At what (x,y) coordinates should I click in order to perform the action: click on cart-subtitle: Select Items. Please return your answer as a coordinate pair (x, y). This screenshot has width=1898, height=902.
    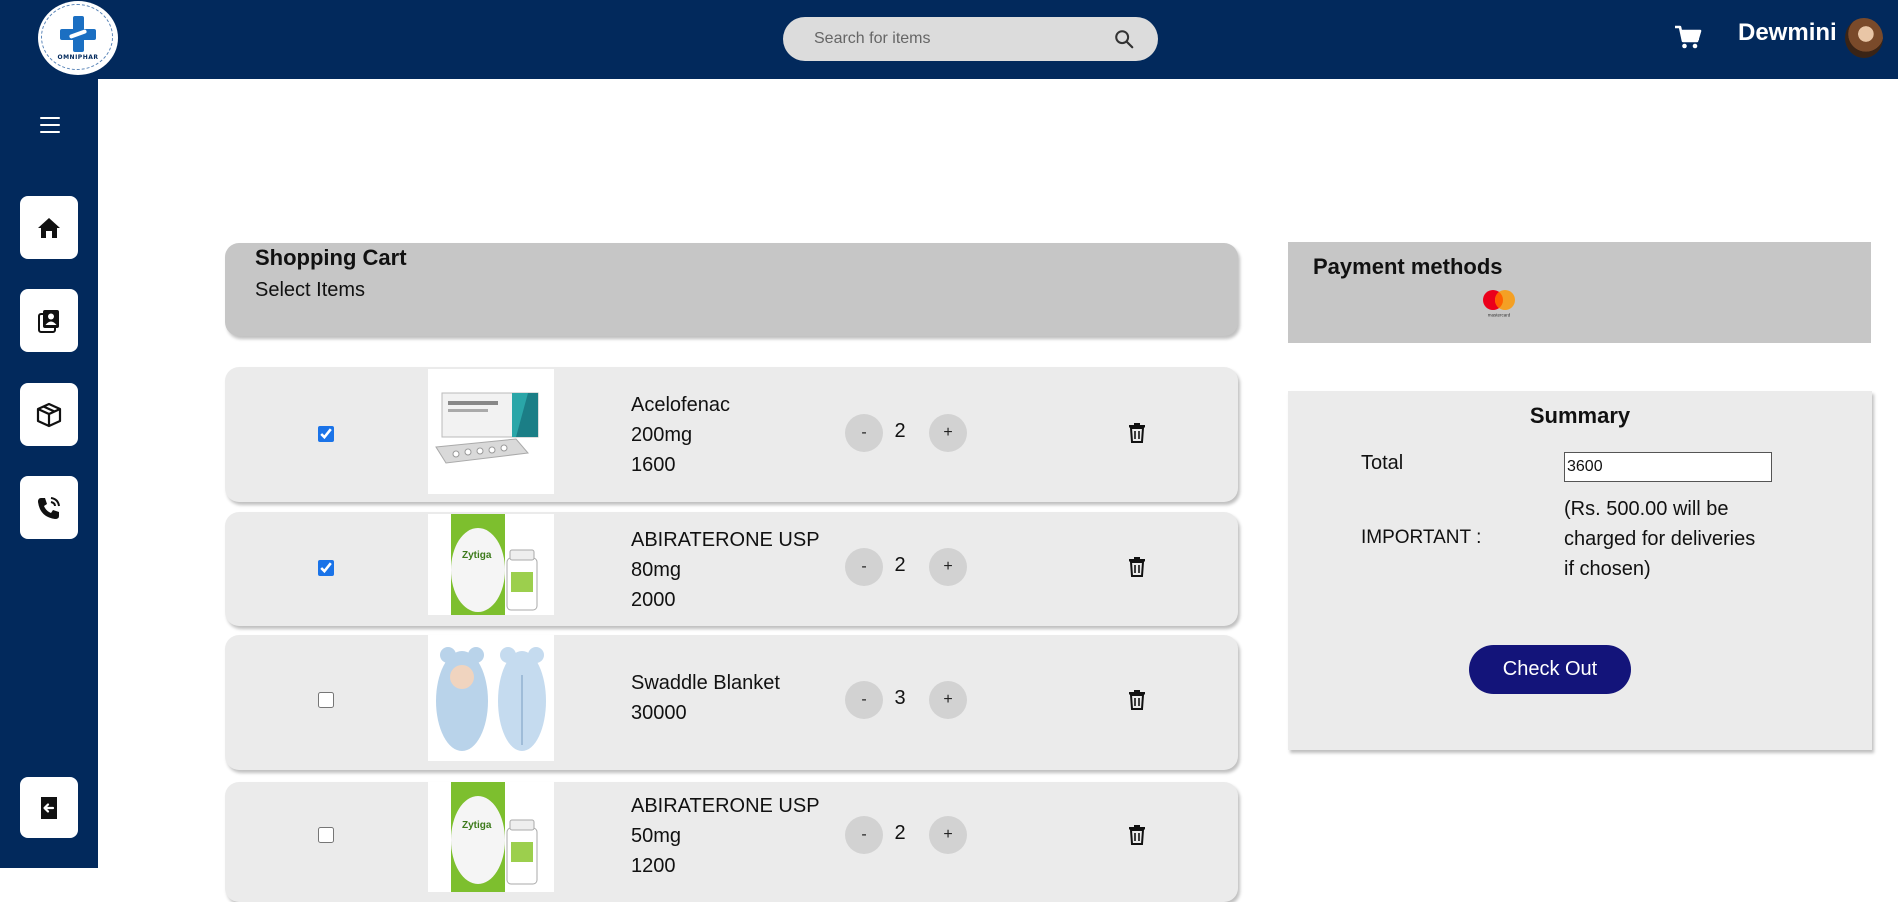
    Looking at the image, I should click on (310, 290).